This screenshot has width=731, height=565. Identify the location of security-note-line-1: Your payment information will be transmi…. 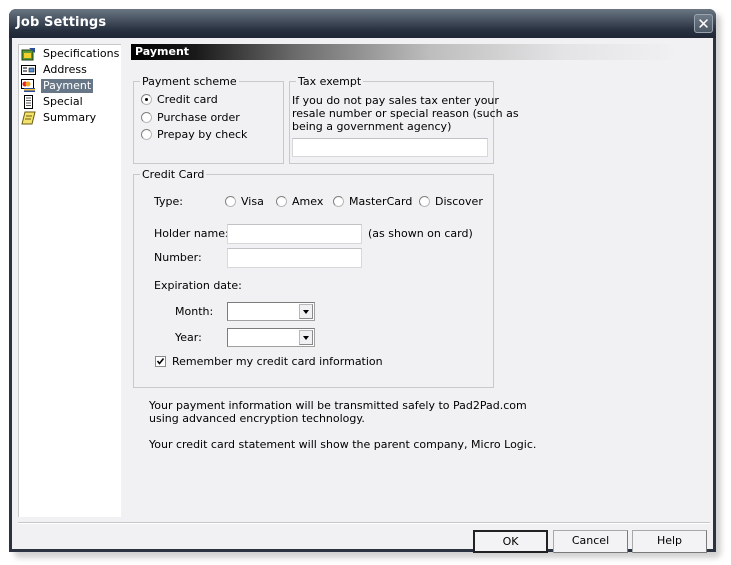
(338, 405).